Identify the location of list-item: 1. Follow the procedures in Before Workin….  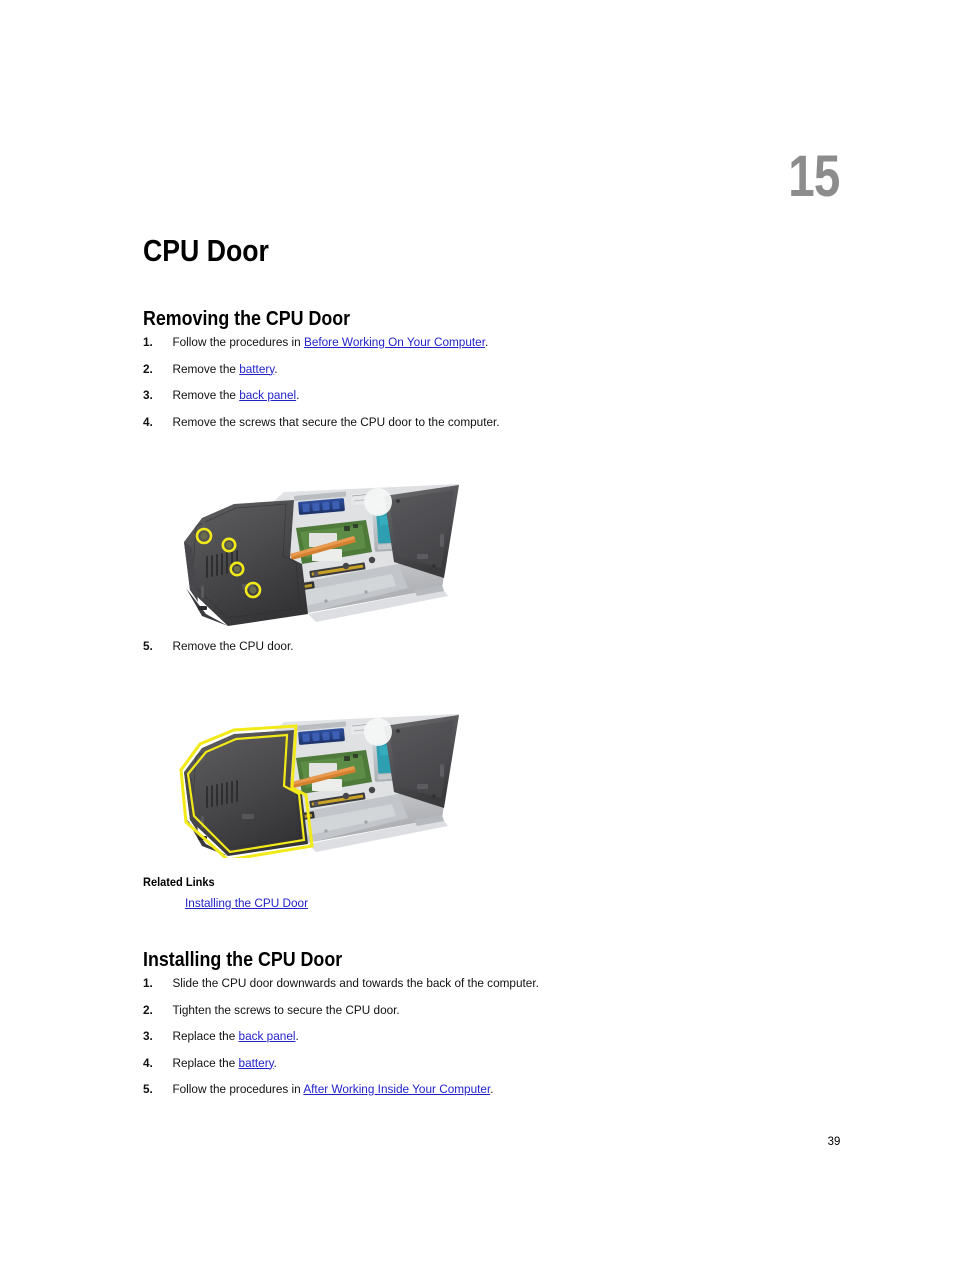
(475, 342).